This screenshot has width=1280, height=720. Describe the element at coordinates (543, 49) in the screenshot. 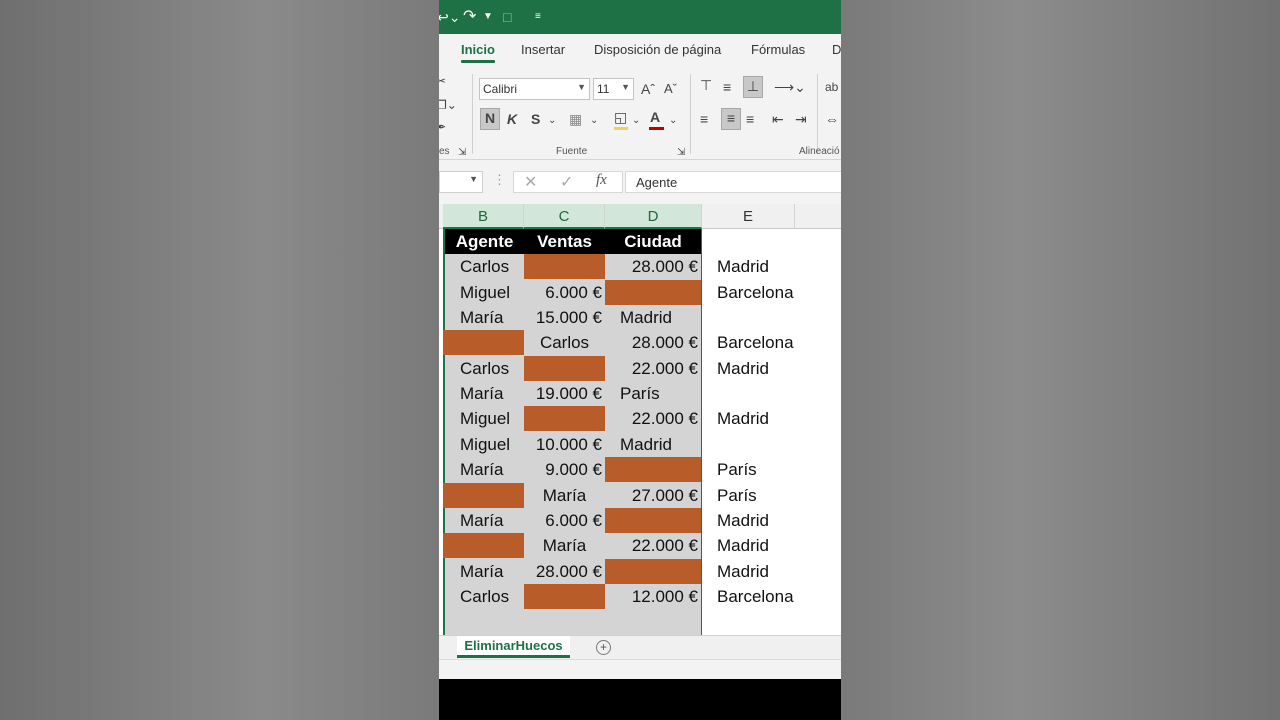

I see `tab-insertar: Insertar` at that location.